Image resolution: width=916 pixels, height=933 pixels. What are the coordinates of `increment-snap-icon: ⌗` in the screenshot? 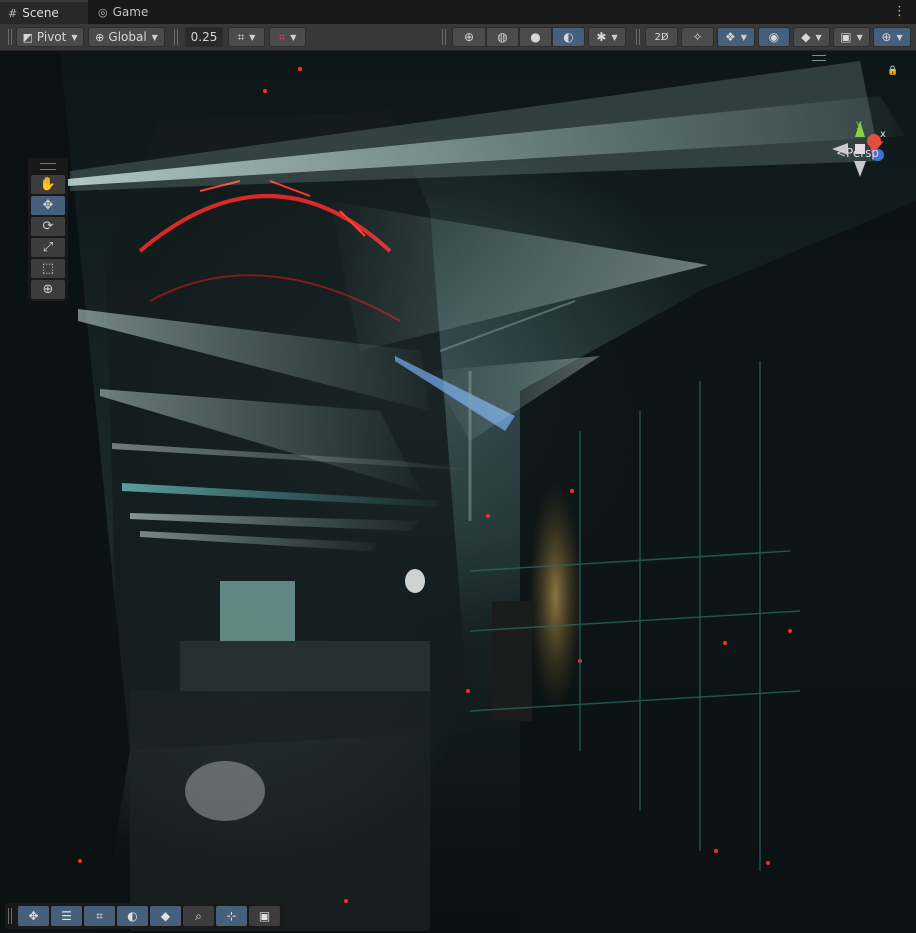 It's located at (282, 36).